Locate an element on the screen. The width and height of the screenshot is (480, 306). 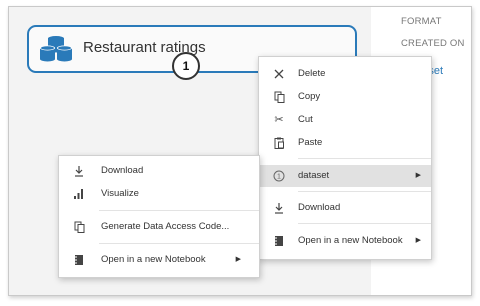
menu-item-label: Paste is located at coordinates (310, 142).